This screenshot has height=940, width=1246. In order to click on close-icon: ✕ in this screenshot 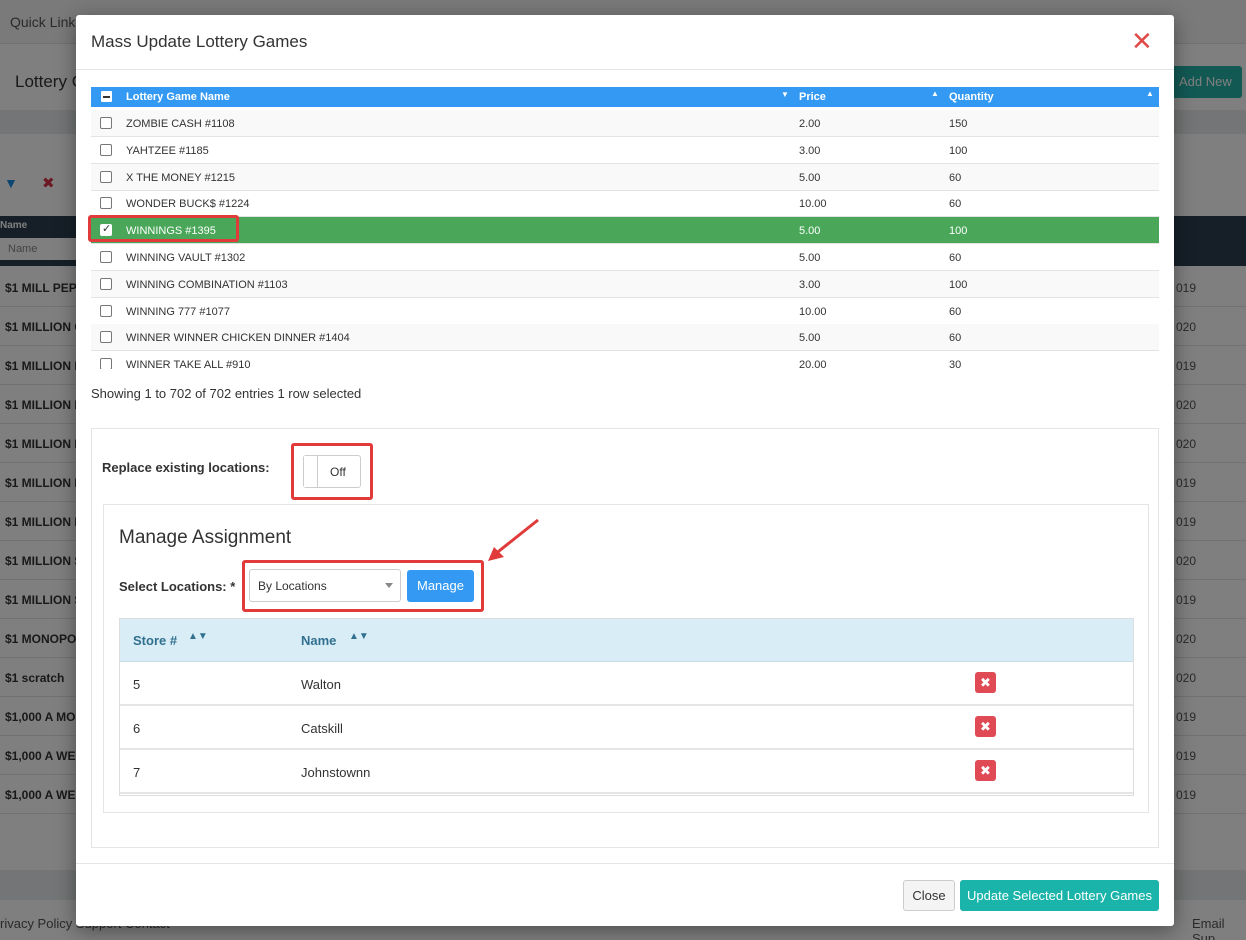, I will do `click(1142, 41)`.